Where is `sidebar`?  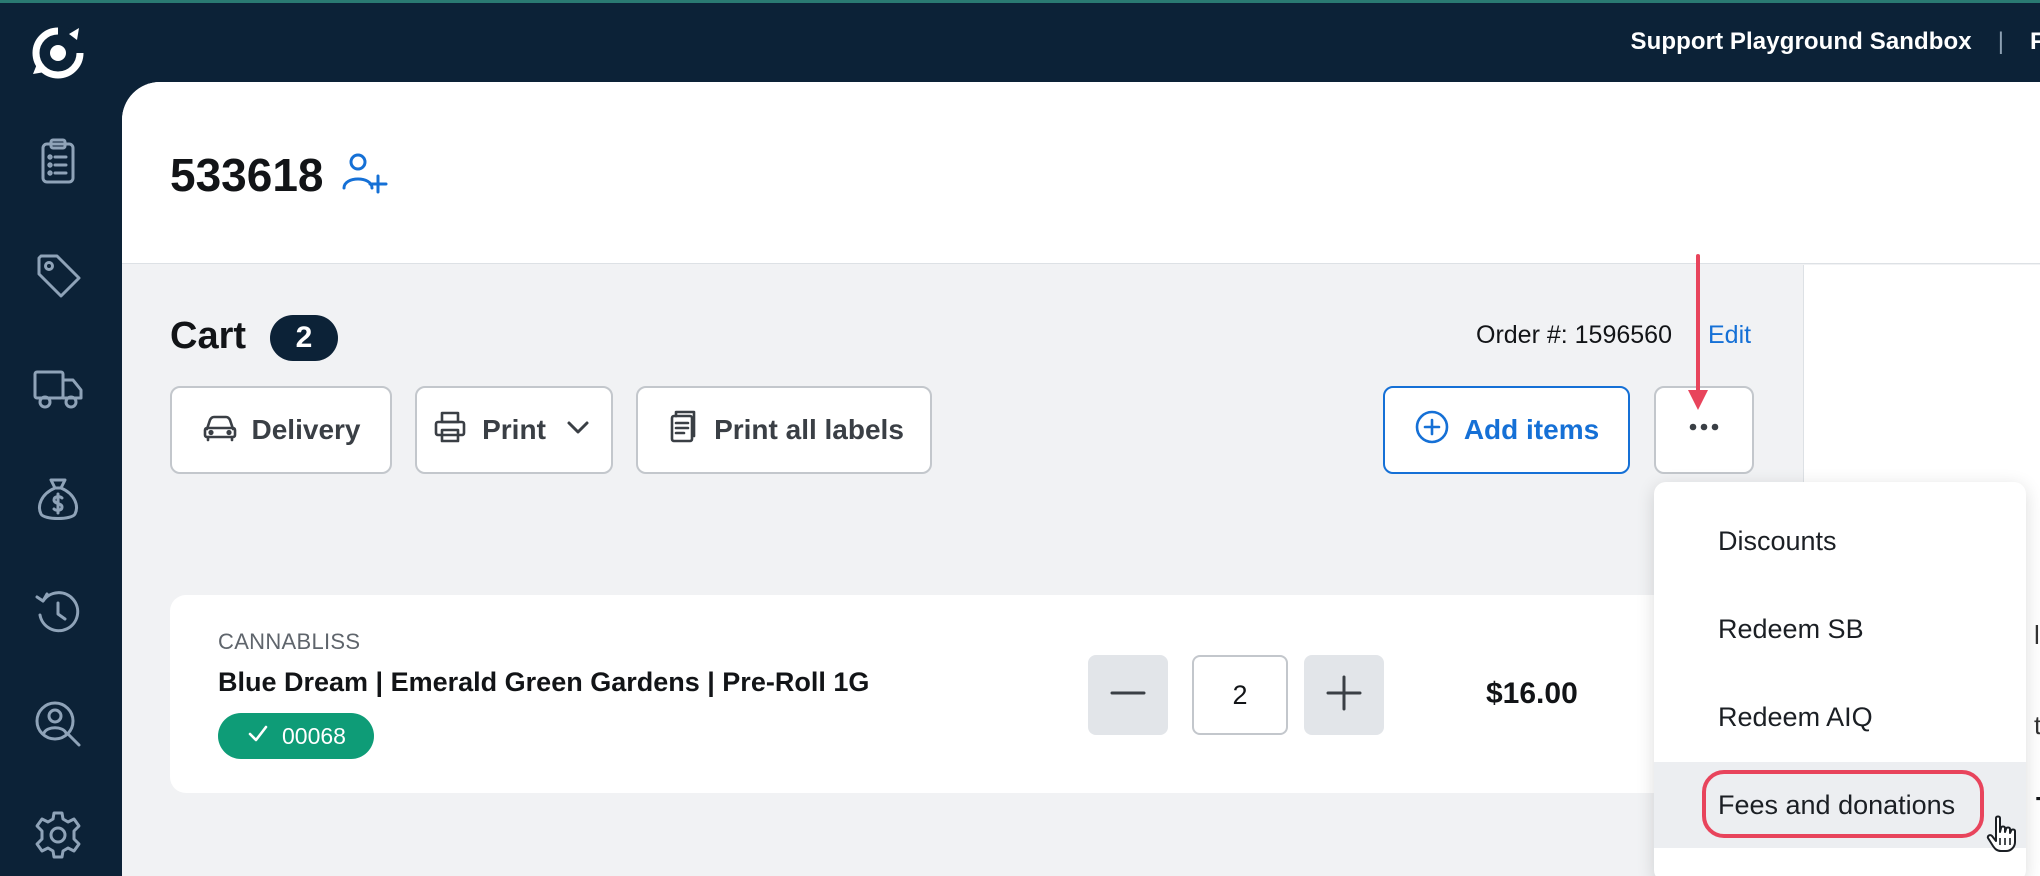 sidebar is located at coordinates (61, 438).